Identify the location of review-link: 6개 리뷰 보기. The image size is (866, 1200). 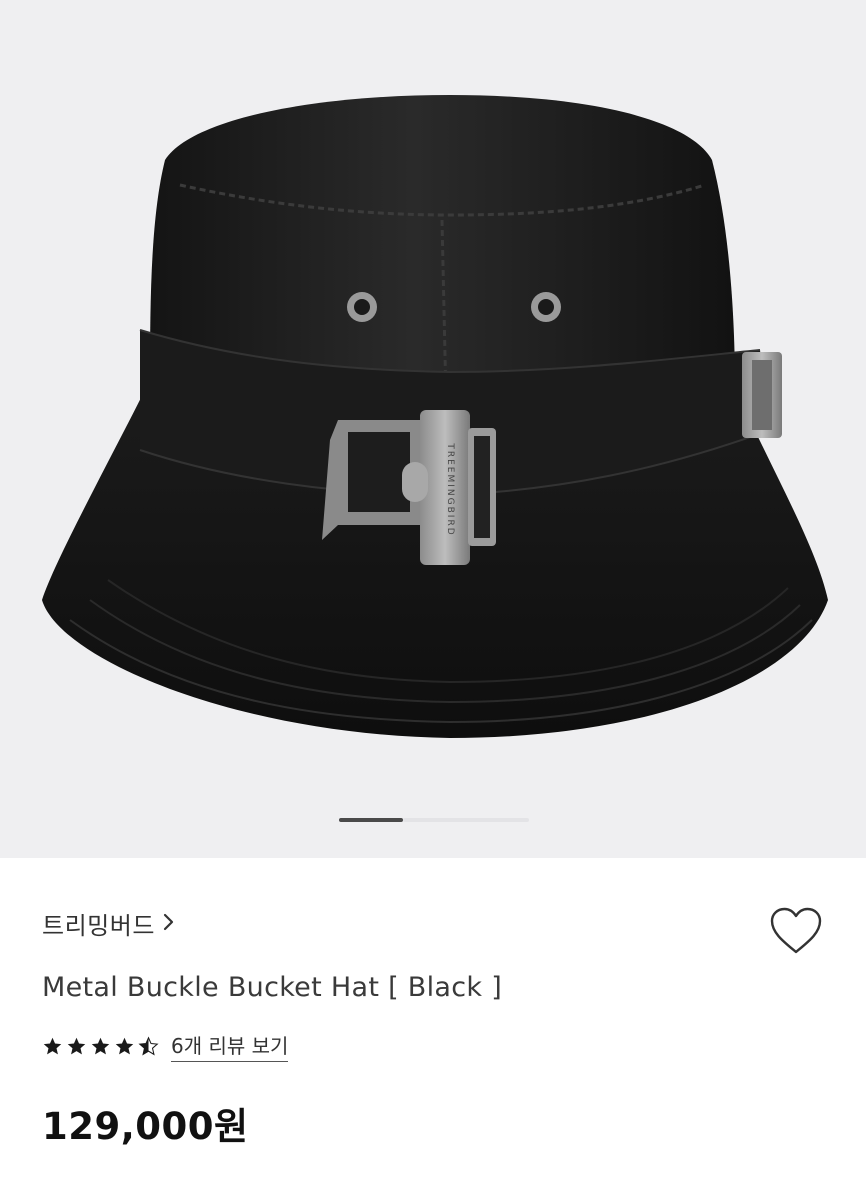
(230, 1046).